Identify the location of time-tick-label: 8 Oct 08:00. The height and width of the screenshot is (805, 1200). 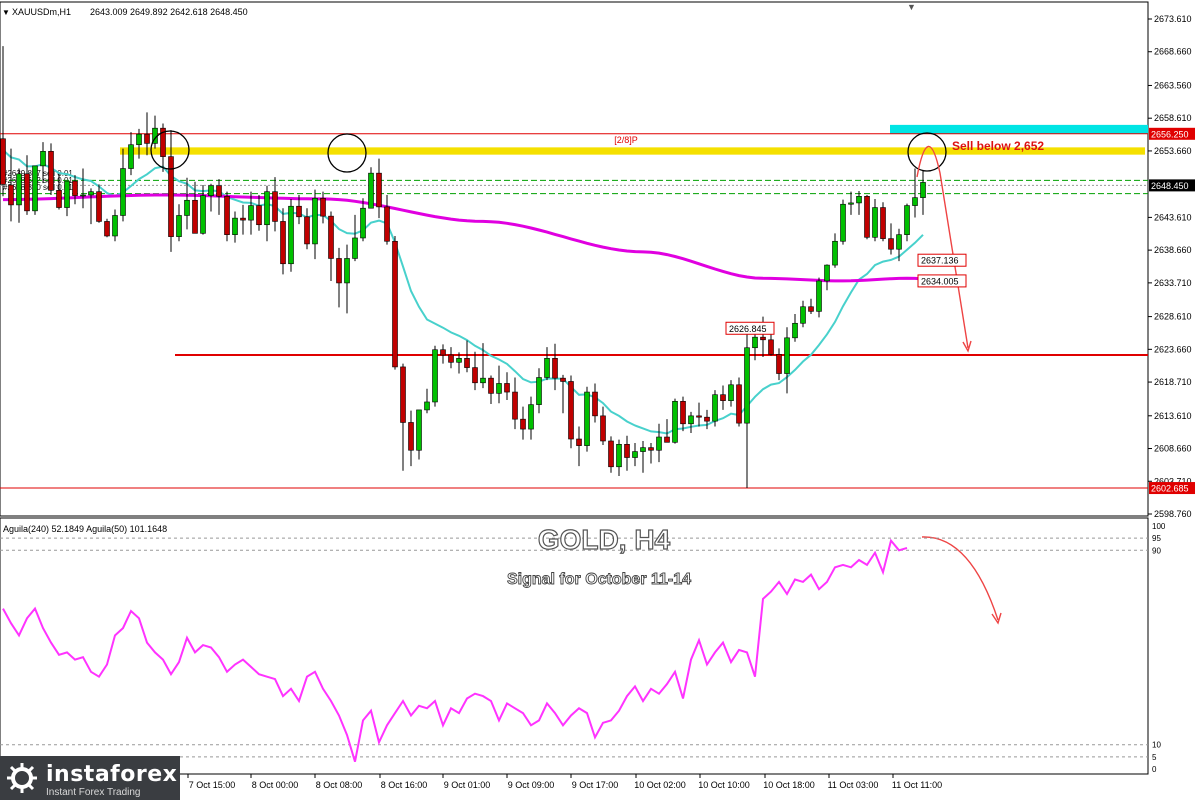
(339, 785).